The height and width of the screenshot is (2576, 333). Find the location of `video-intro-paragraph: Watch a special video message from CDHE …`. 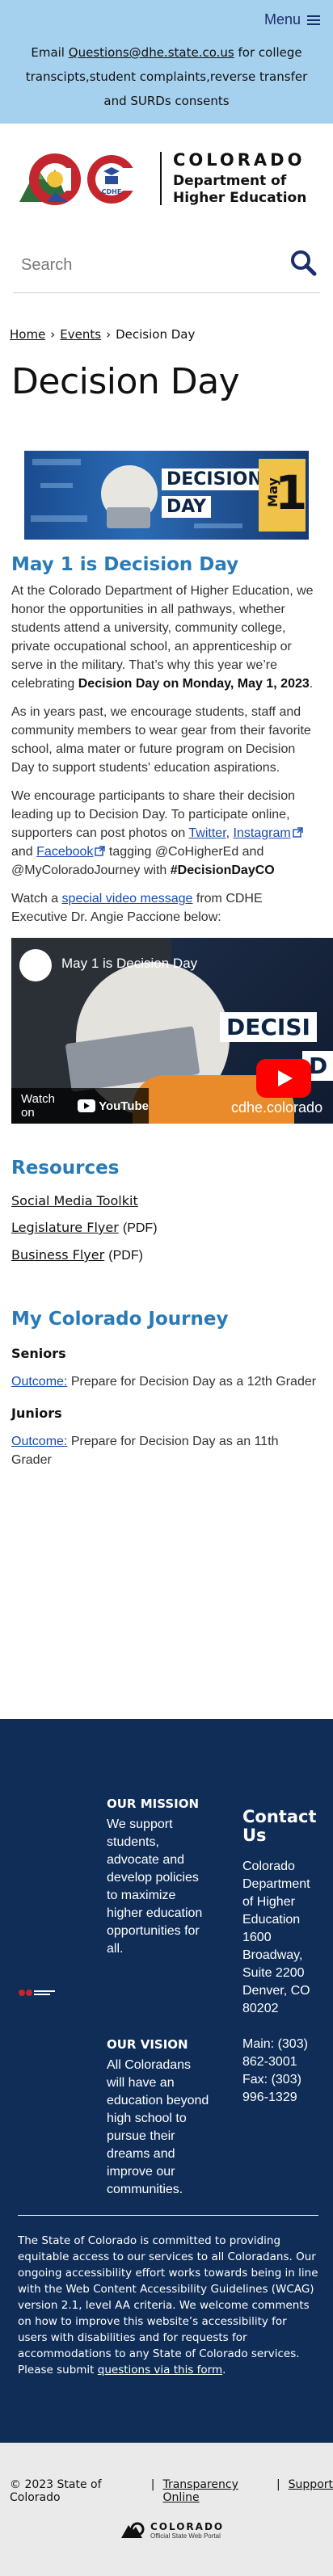

video-intro-paragraph: Watch a special video message from CDHE … is located at coordinates (137, 908).